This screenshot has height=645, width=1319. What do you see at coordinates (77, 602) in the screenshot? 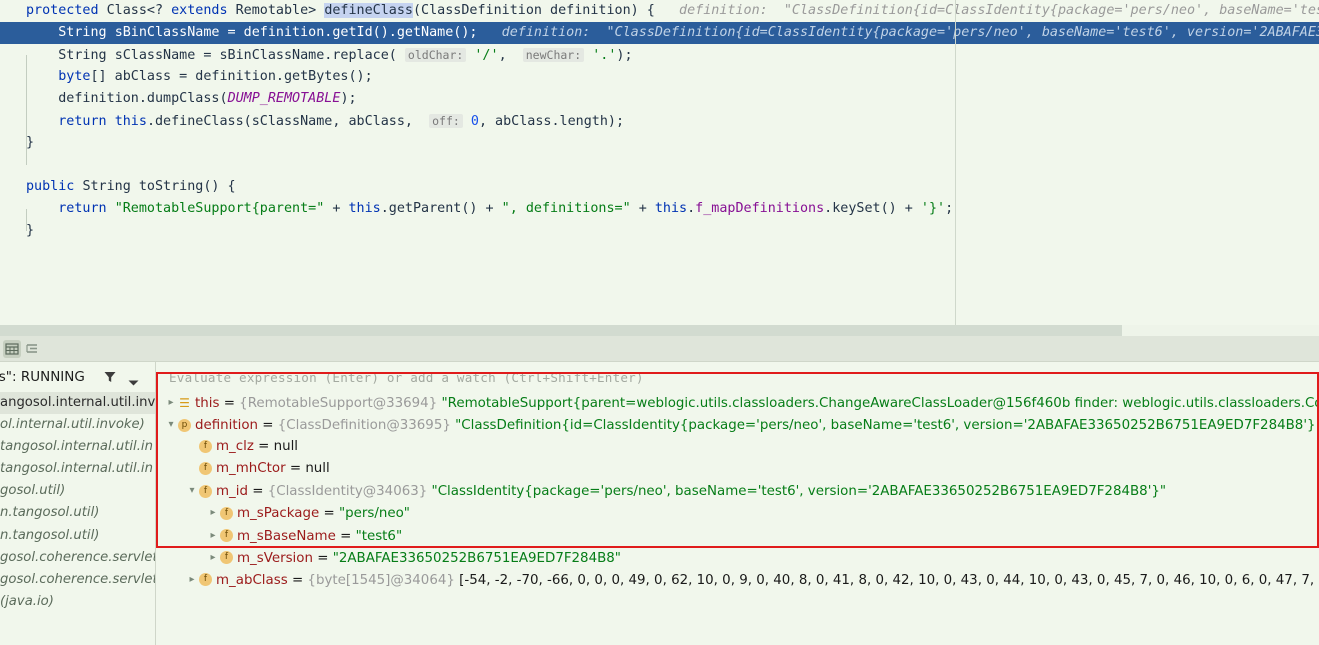
I see `stack-frame-item: (java.io)` at bounding box center [77, 602].